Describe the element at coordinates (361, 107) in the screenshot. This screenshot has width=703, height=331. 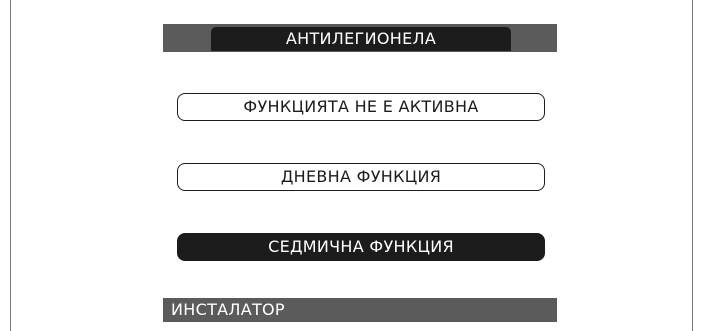
I see `option-function-inactive-button: ФУНКЦИЯТА НЕ Е АКТИВНА` at that location.